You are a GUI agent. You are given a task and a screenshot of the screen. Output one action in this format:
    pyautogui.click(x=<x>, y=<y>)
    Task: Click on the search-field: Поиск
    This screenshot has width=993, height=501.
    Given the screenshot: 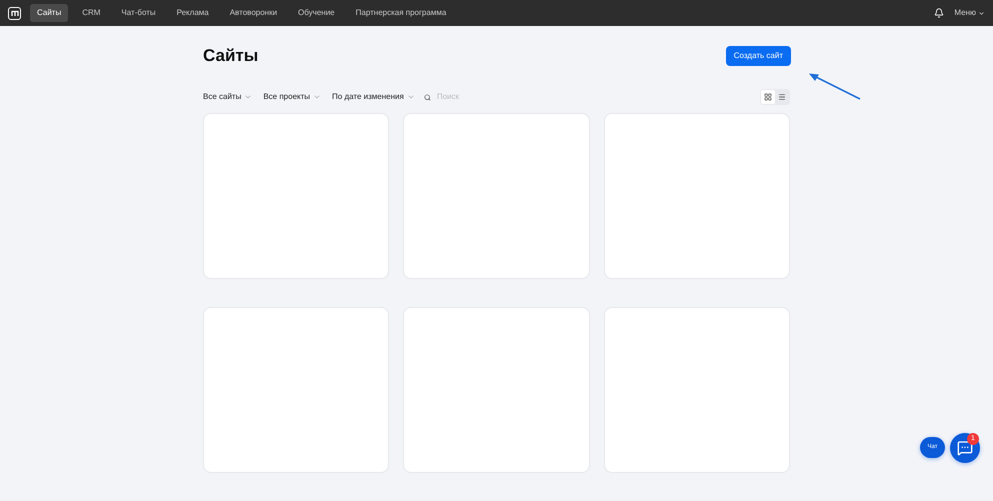 What is the action you would take?
    pyautogui.click(x=476, y=97)
    